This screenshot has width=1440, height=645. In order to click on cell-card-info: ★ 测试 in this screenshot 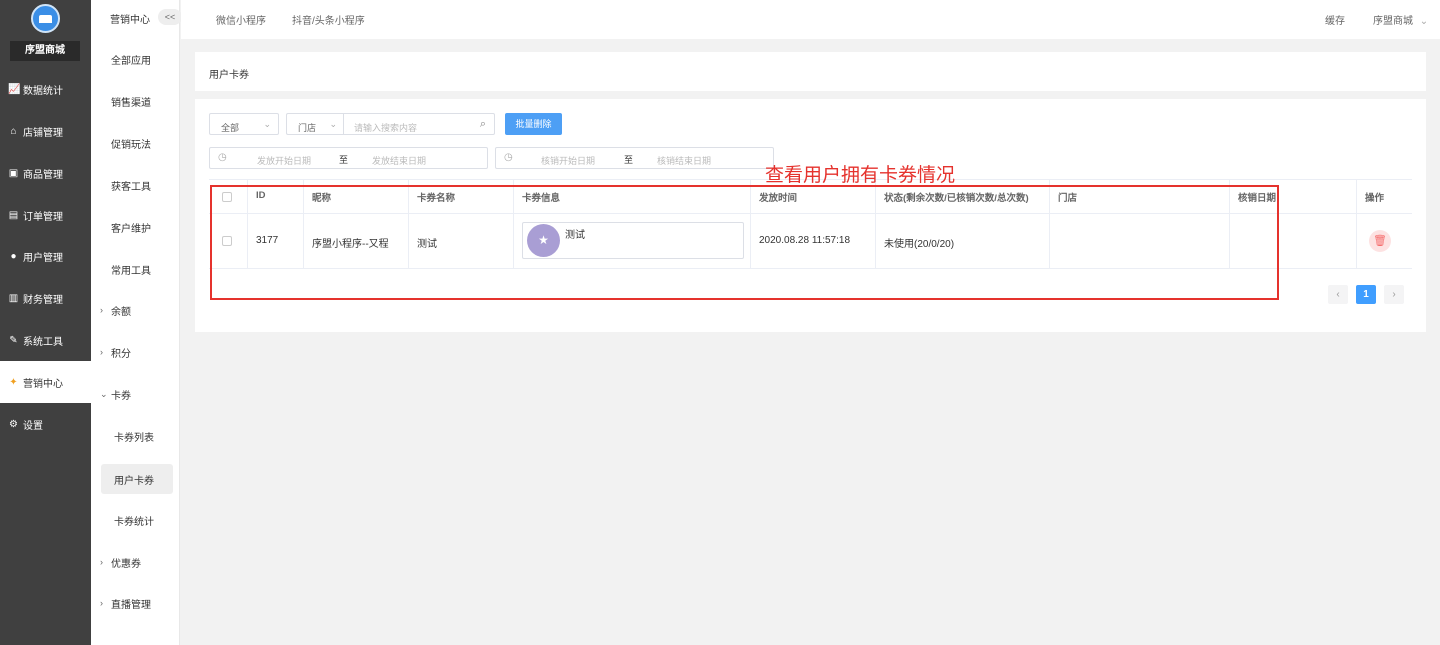, I will do `click(632, 241)`.